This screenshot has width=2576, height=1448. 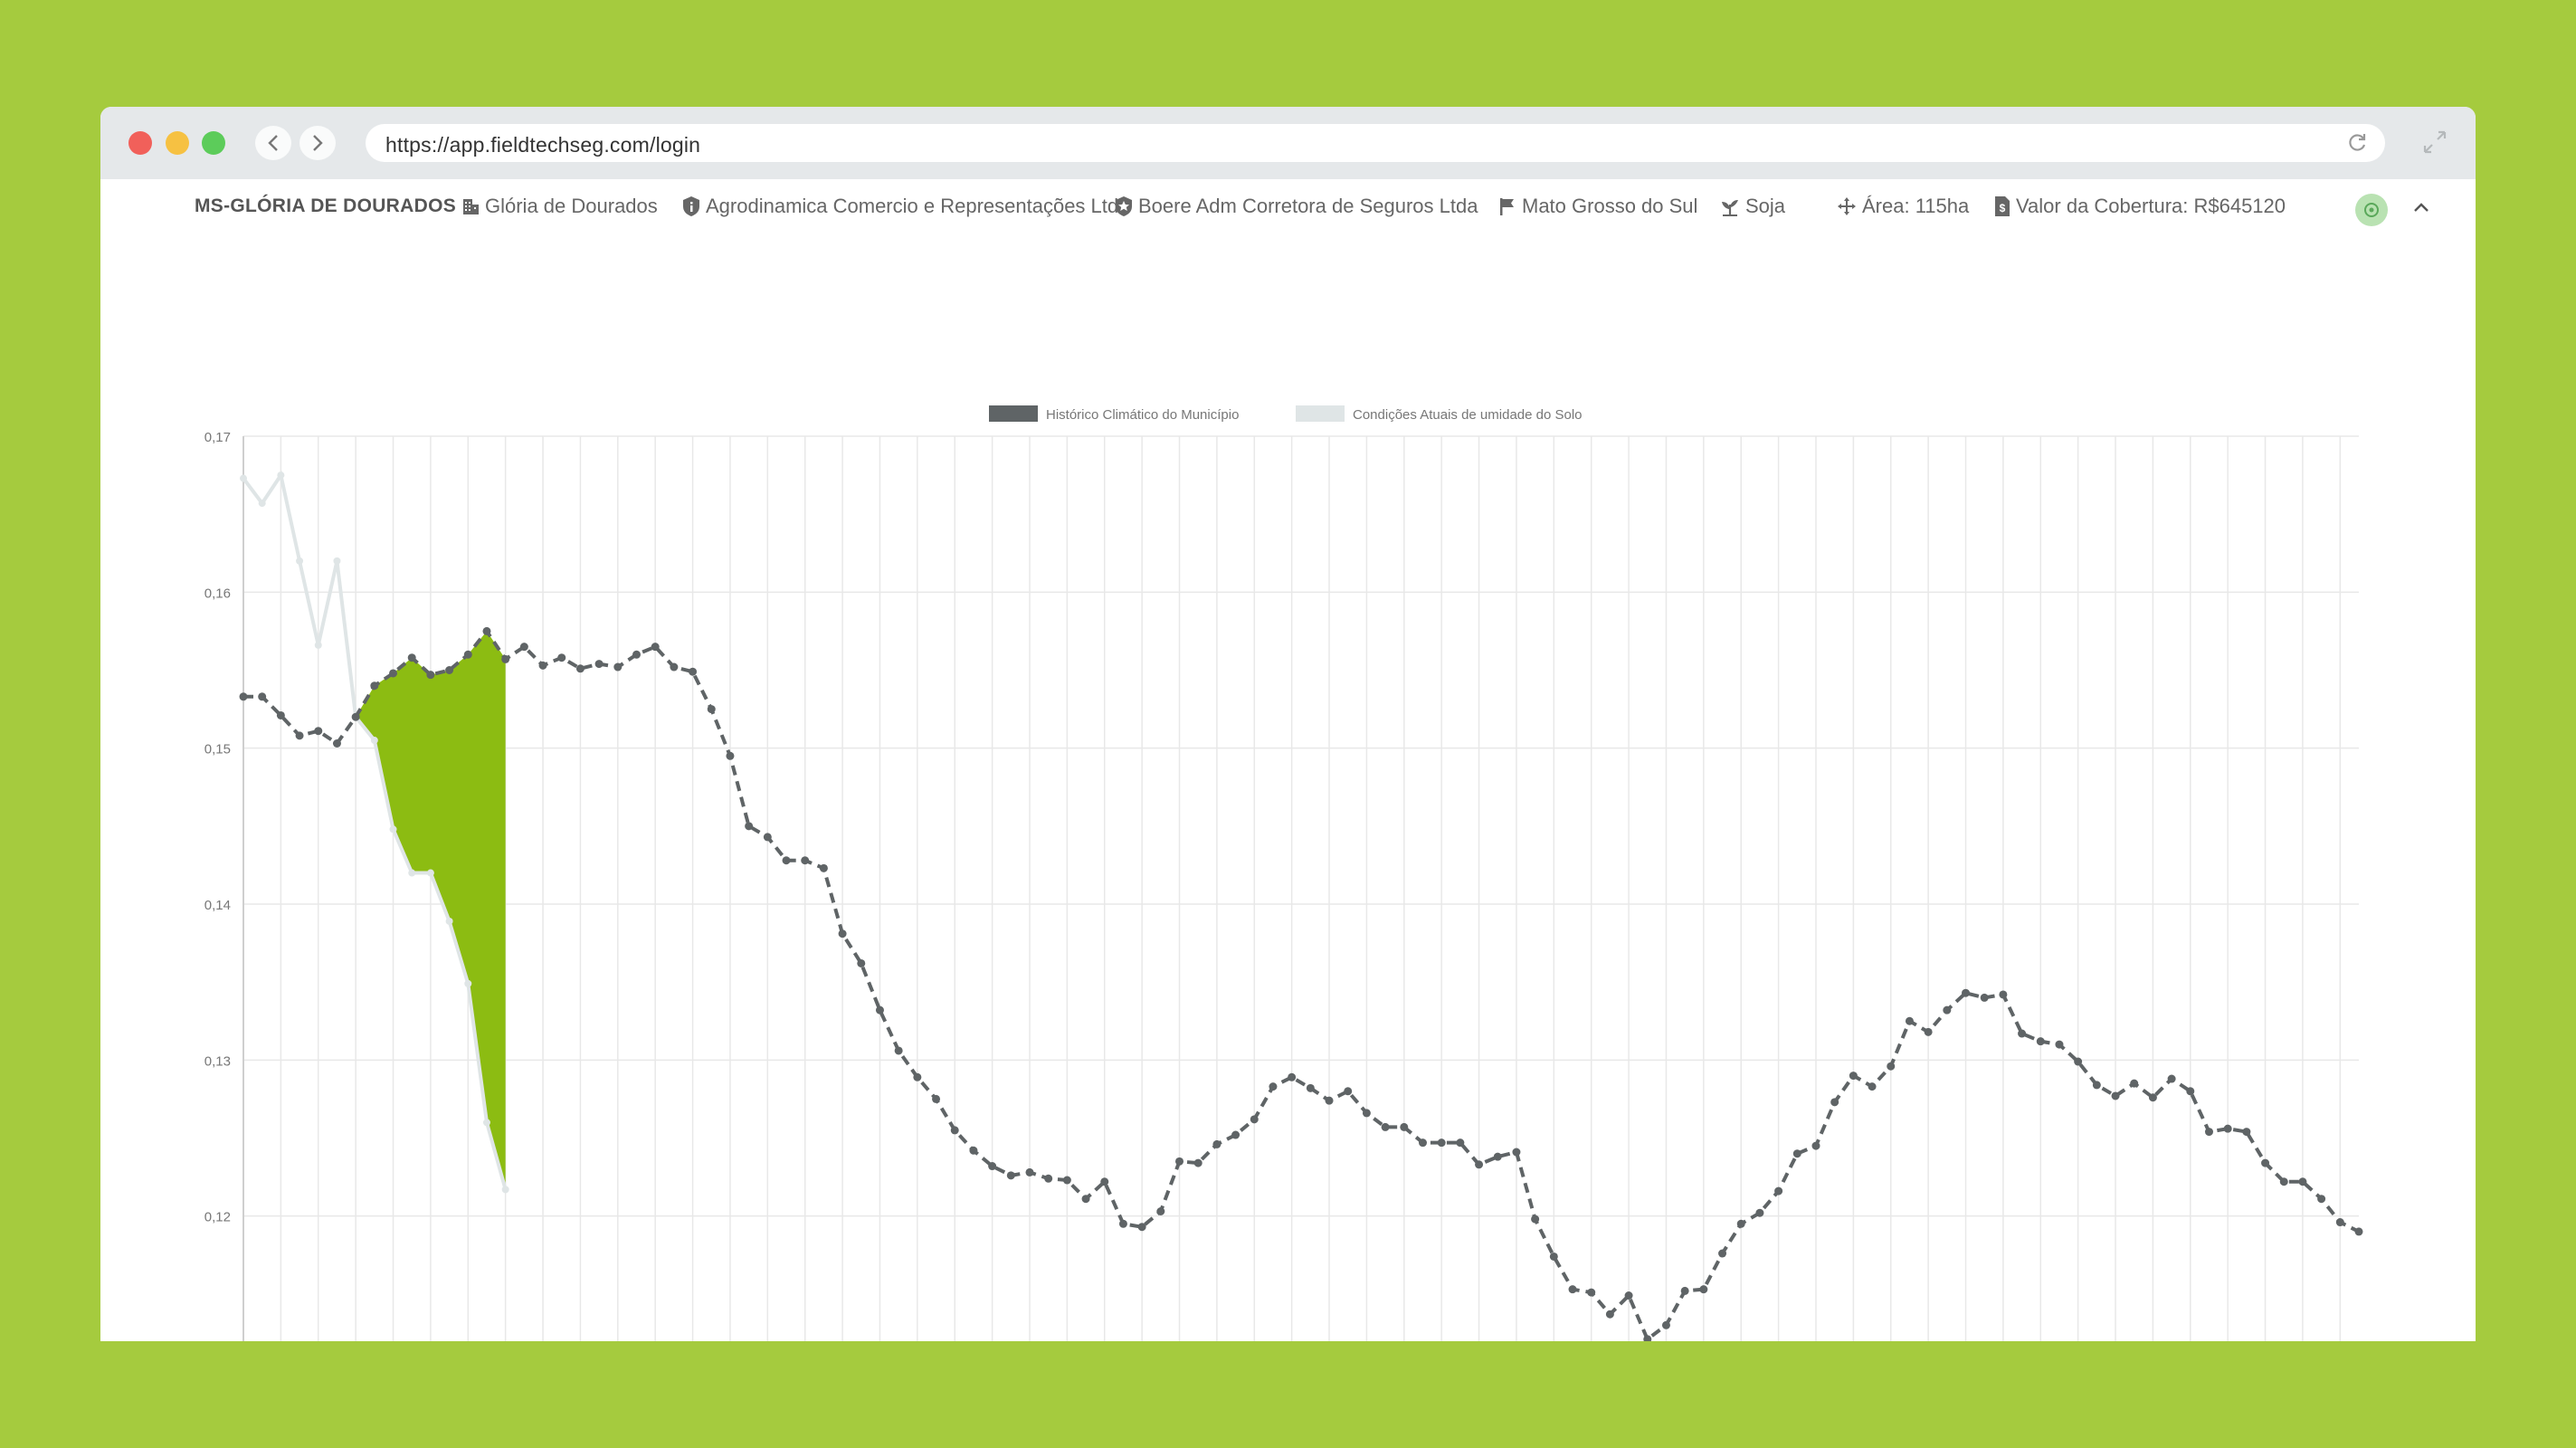 I want to click on chevron-up-icon, so click(x=2421, y=207).